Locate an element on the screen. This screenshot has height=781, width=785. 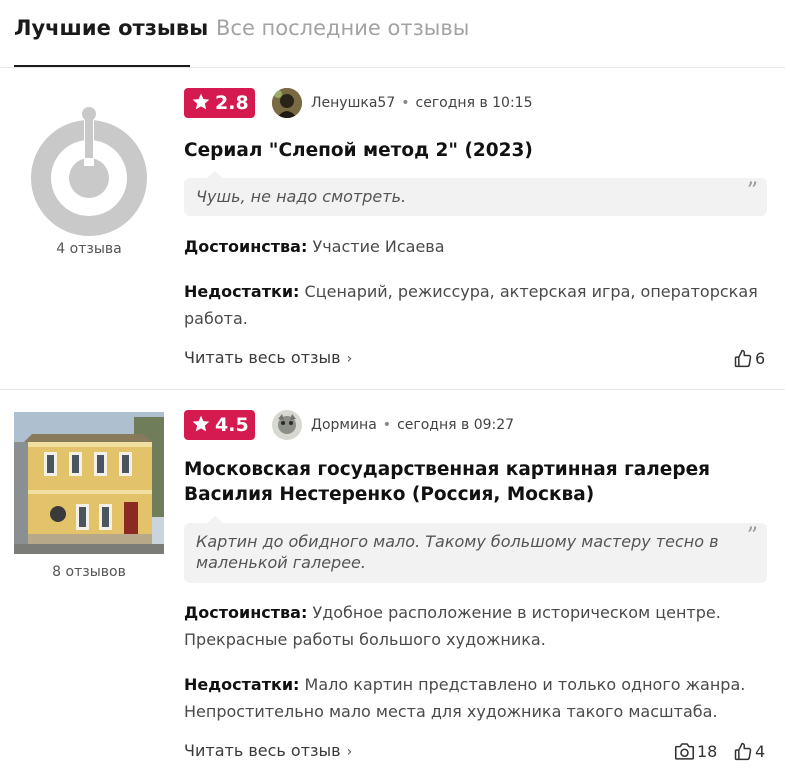
review-title: Сериал "Слепой метод 2" (2023) is located at coordinates (469, 150).